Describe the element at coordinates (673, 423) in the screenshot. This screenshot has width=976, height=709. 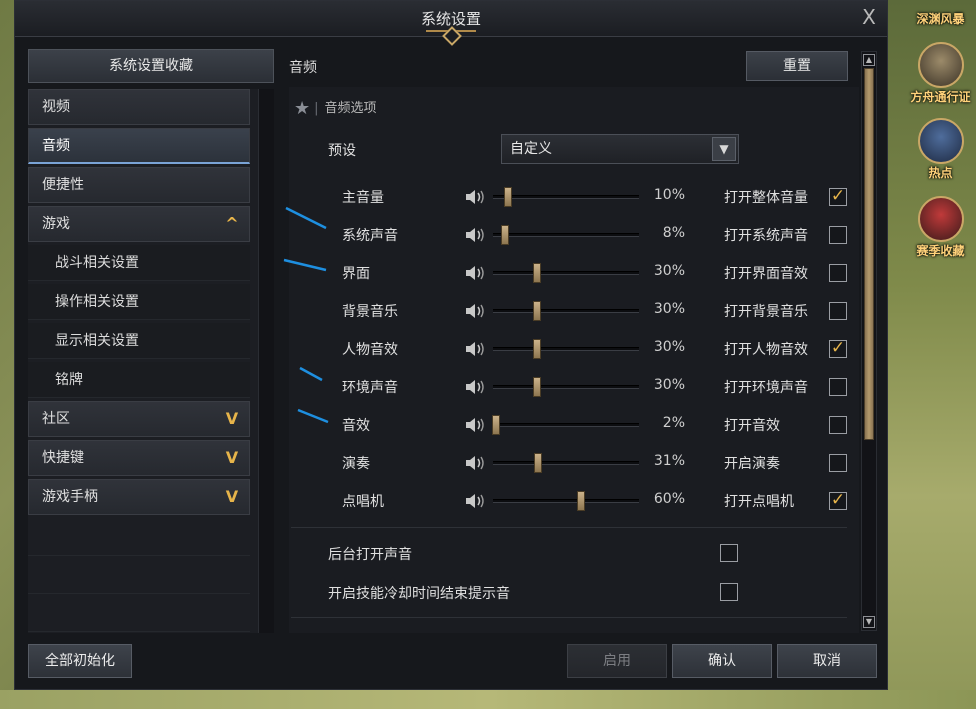
I see `volume-percent: 2%` at that location.